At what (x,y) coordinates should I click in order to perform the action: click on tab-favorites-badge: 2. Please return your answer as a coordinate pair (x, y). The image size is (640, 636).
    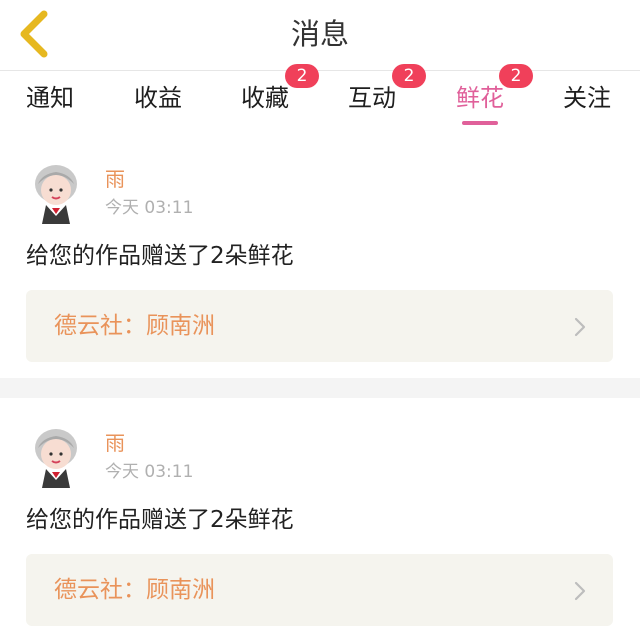
    Looking at the image, I should click on (302, 76).